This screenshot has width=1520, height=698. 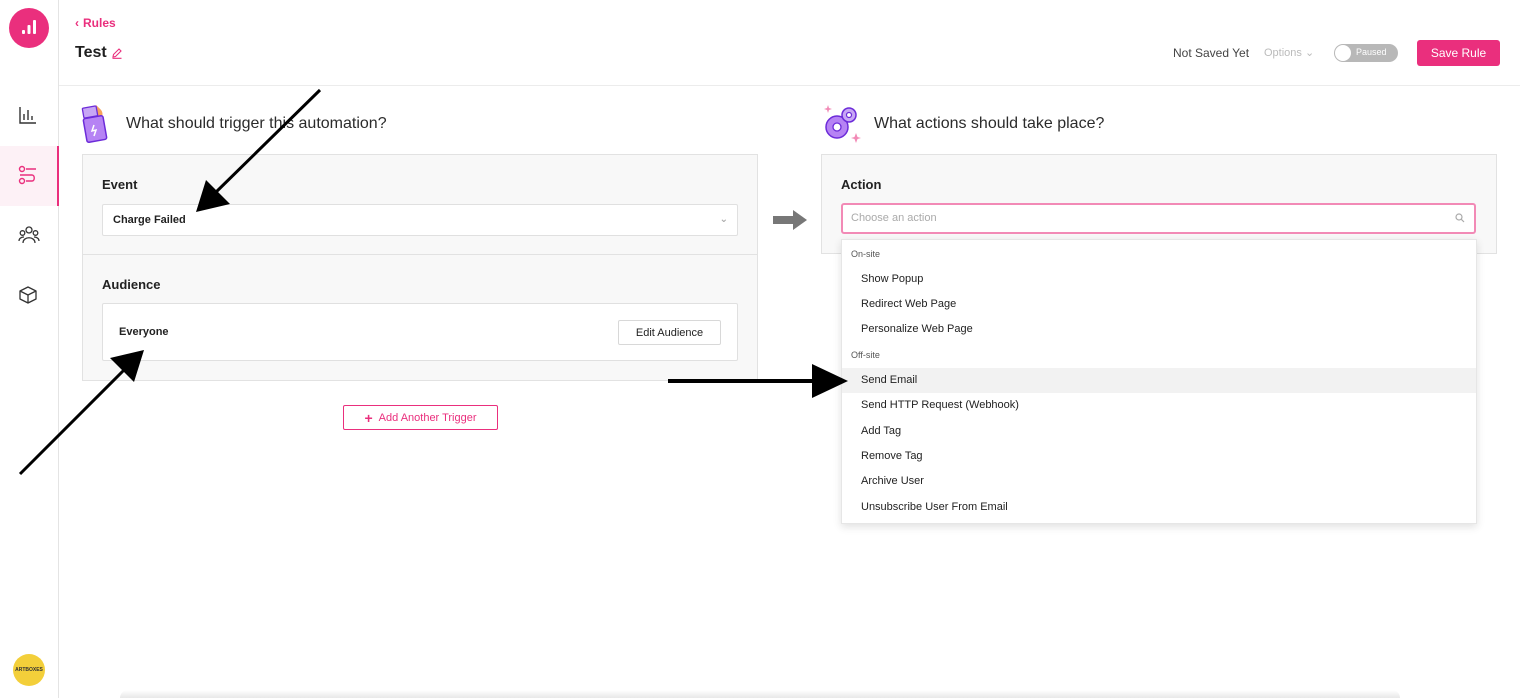 I want to click on sidebar-item-products, so click(x=29, y=296).